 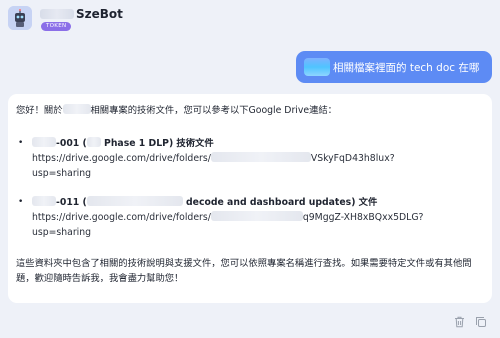 What do you see at coordinates (176, 110) in the screenshot?
I see `reply-intro: 您好！關於 相關專案的技術文件，您可以參考以下Google Drive連結：` at bounding box center [176, 110].